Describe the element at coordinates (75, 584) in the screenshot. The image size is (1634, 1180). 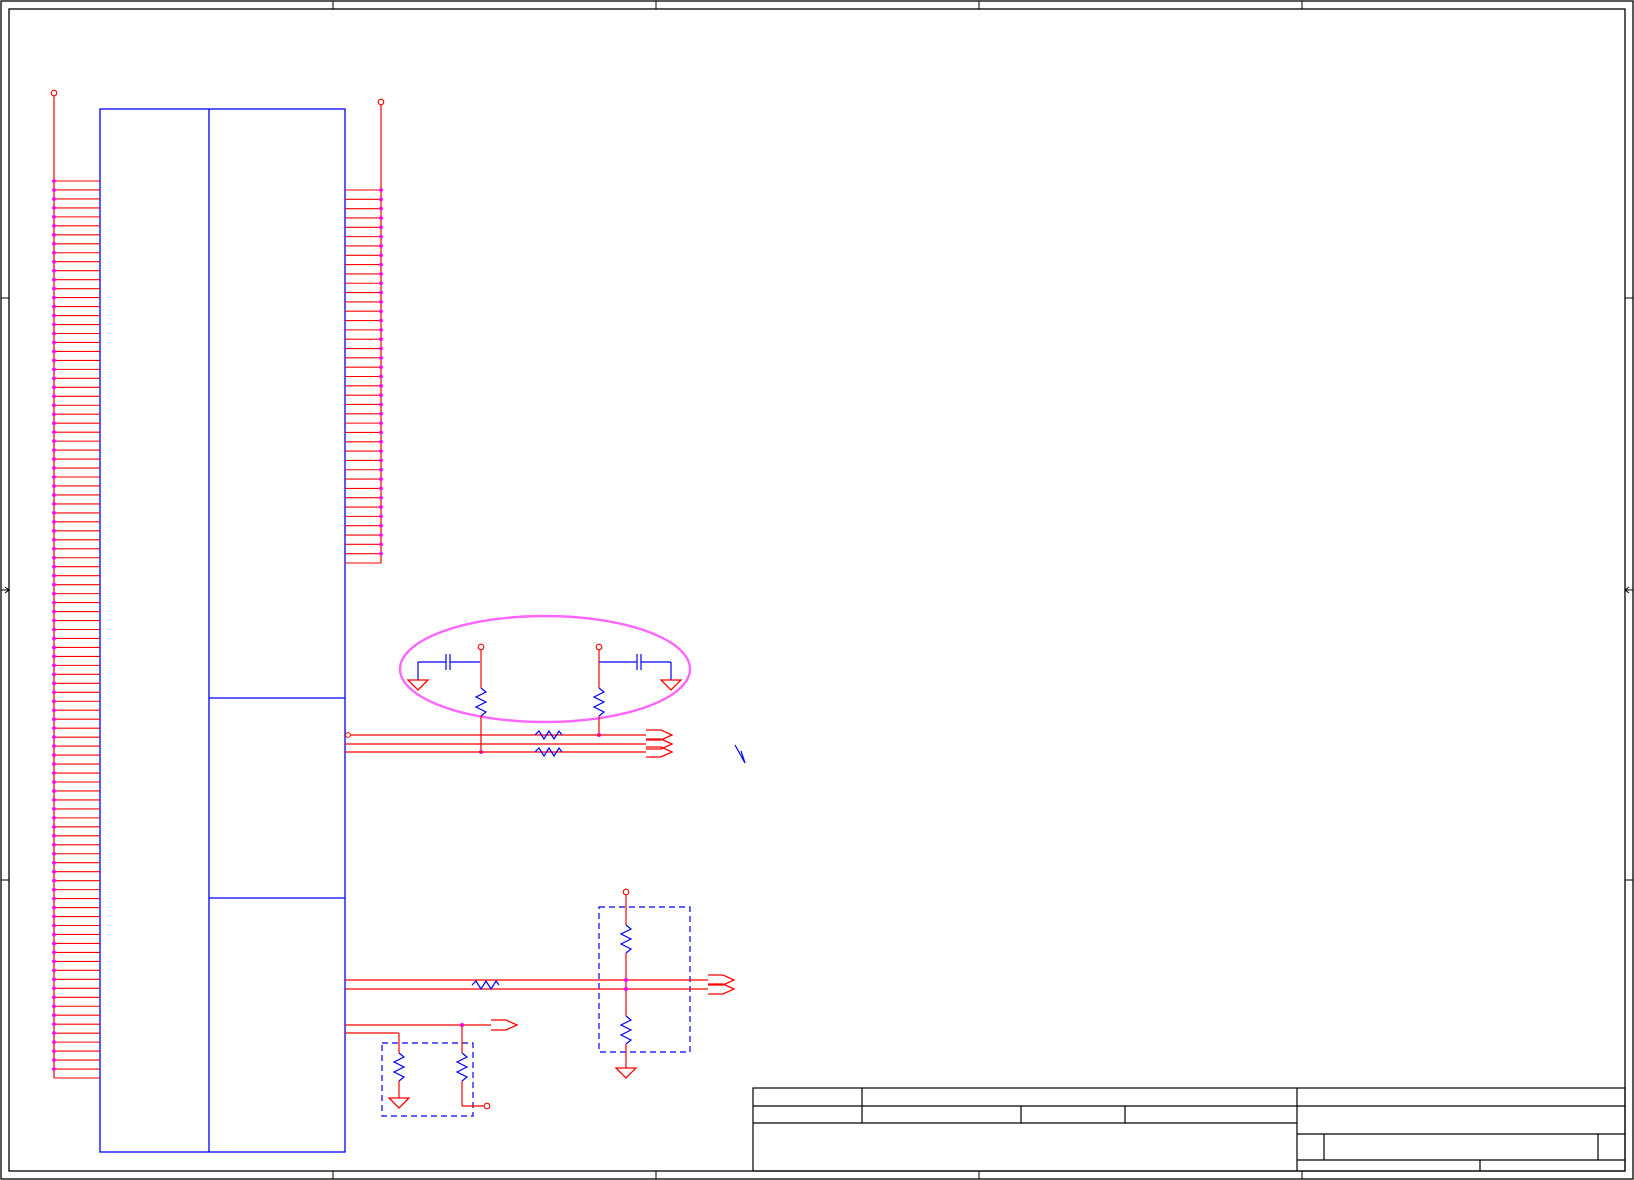
I see `left-pin-bank` at that location.